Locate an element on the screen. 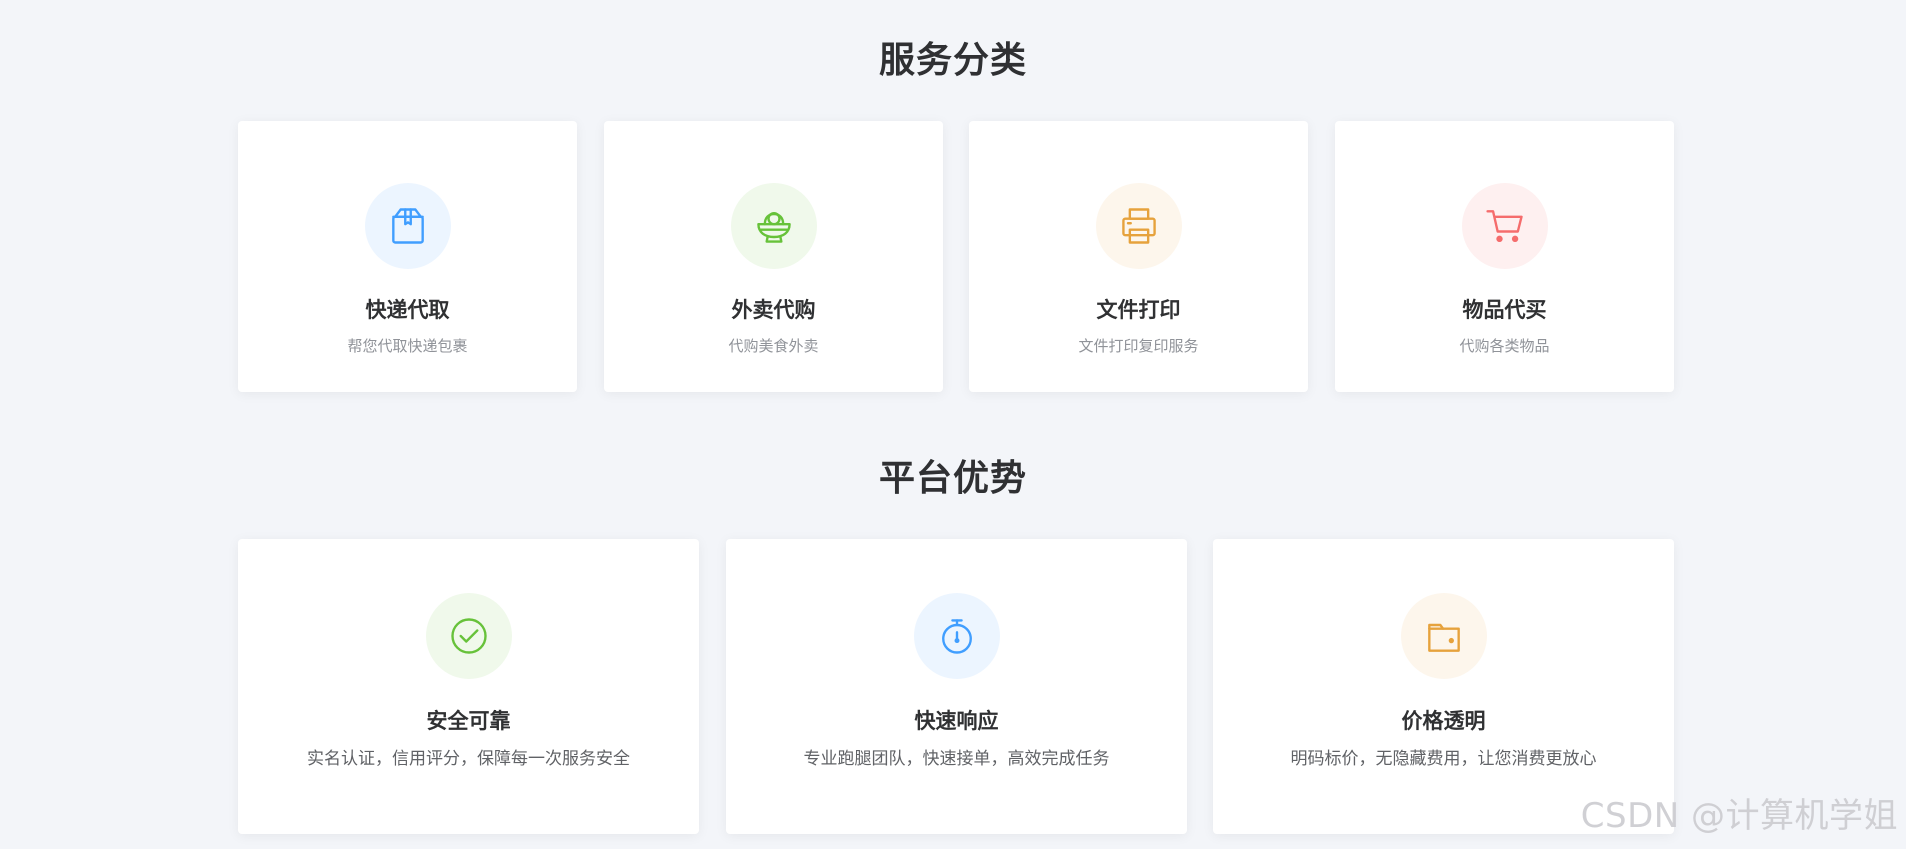  advantage-card-safe-reliable: 安全可靠 实名认证，信用评分，保障每一次服务安全 is located at coordinates (468, 686).